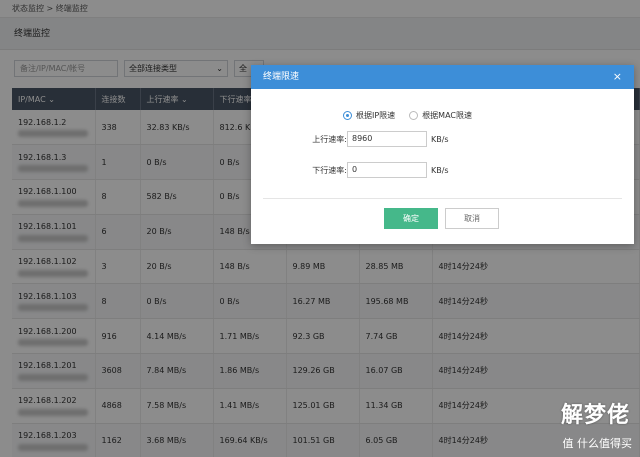  Describe the element at coordinates (387, 139) in the screenshot. I see `upload-rate-input: 8960` at that location.